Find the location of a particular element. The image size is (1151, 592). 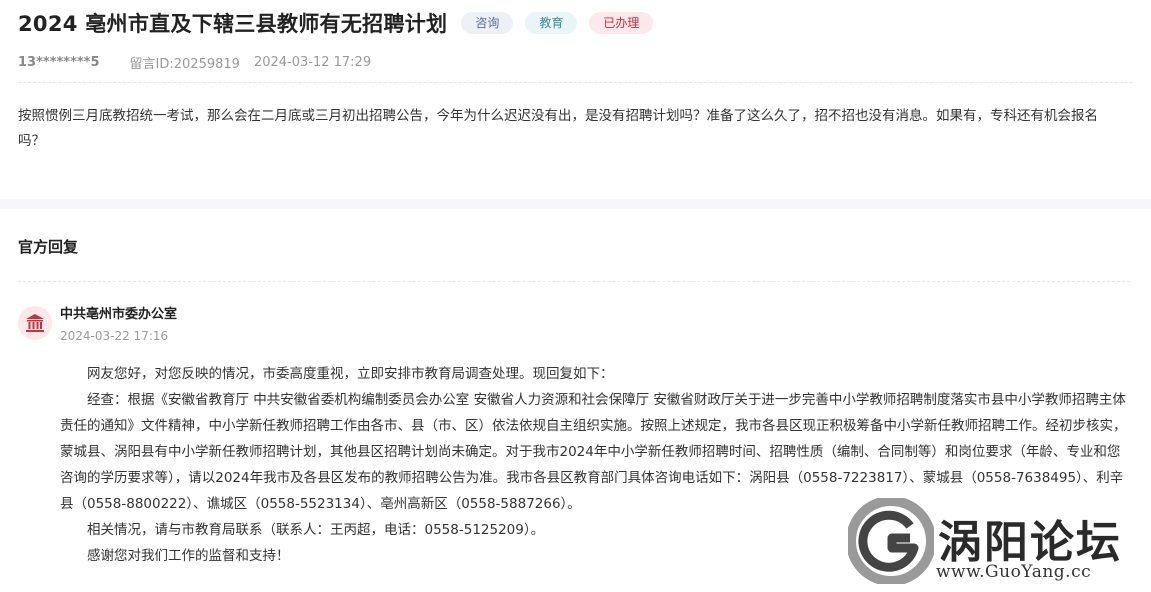

government-building-icon is located at coordinates (35, 323).